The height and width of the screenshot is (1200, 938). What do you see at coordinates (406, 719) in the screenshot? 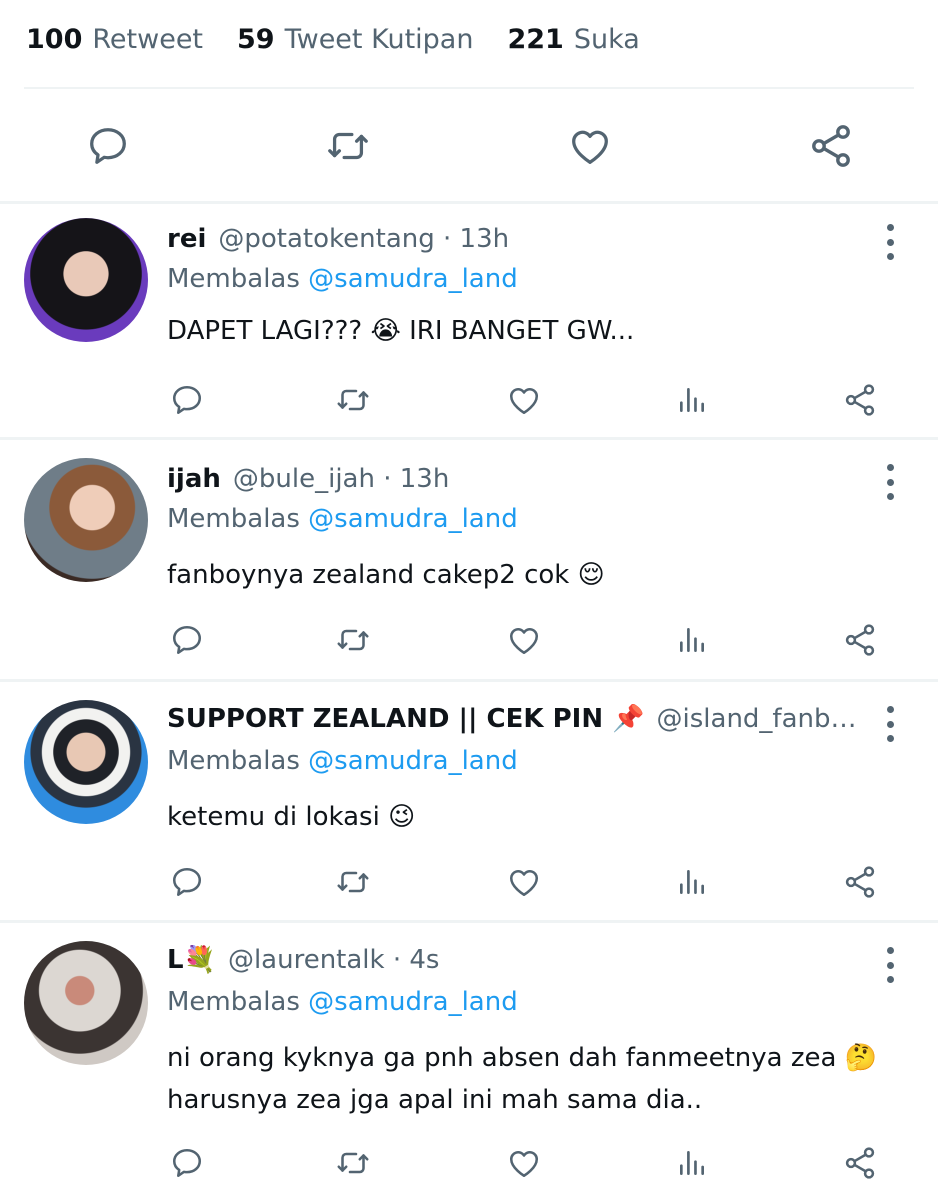
I see `display-name: SUPPORT ZEALAND || CEK PIN 📌` at bounding box center [406, 719].